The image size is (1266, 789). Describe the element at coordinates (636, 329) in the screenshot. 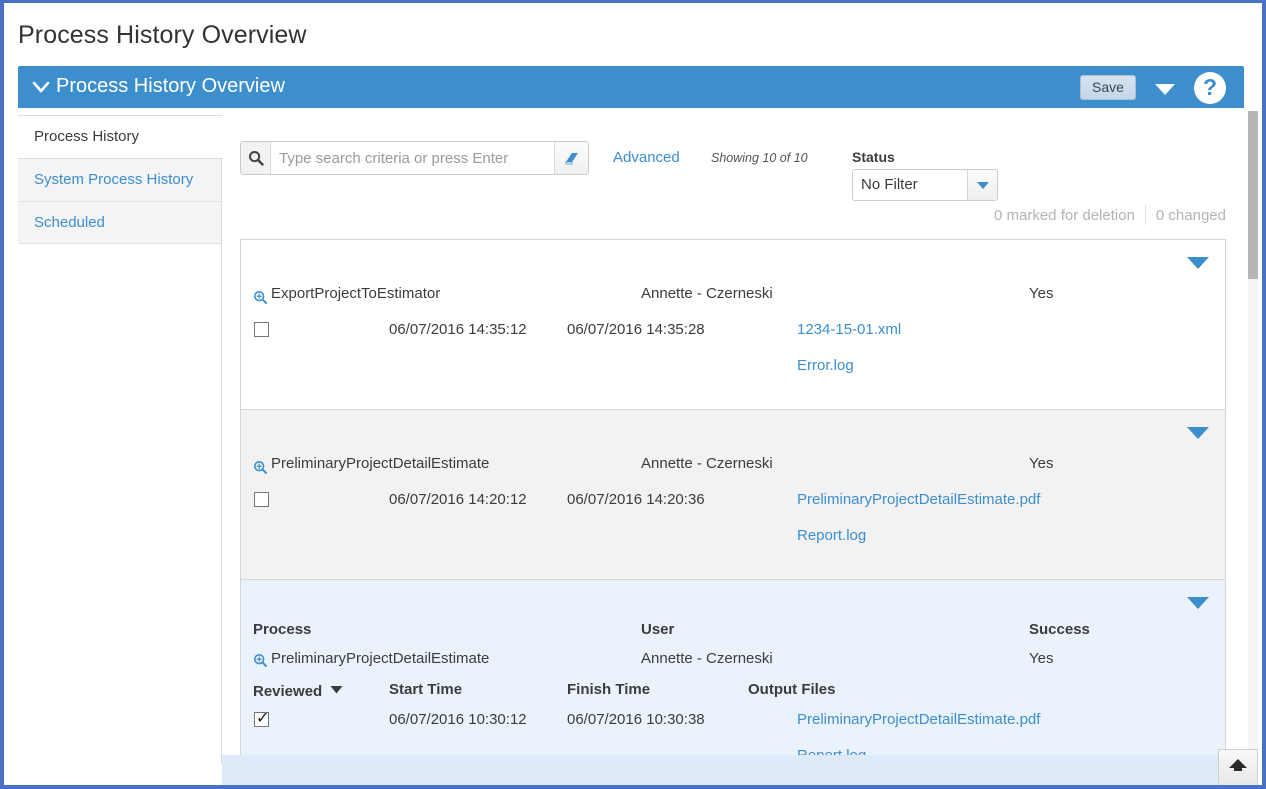

I see `cell-finish-time: 06/07/2016 14:35:28` at that location.